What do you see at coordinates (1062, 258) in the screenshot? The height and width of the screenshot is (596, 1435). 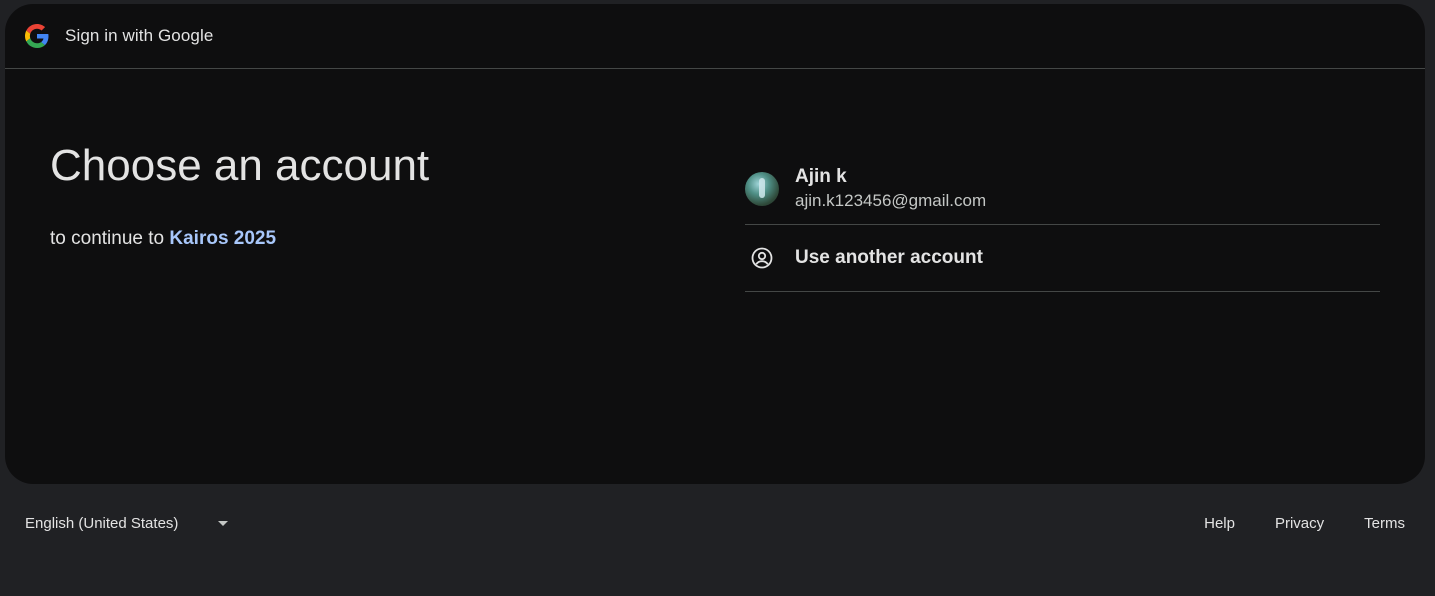 I see `use-another-account-button: Use another account` at bounding box center [1062, 258].